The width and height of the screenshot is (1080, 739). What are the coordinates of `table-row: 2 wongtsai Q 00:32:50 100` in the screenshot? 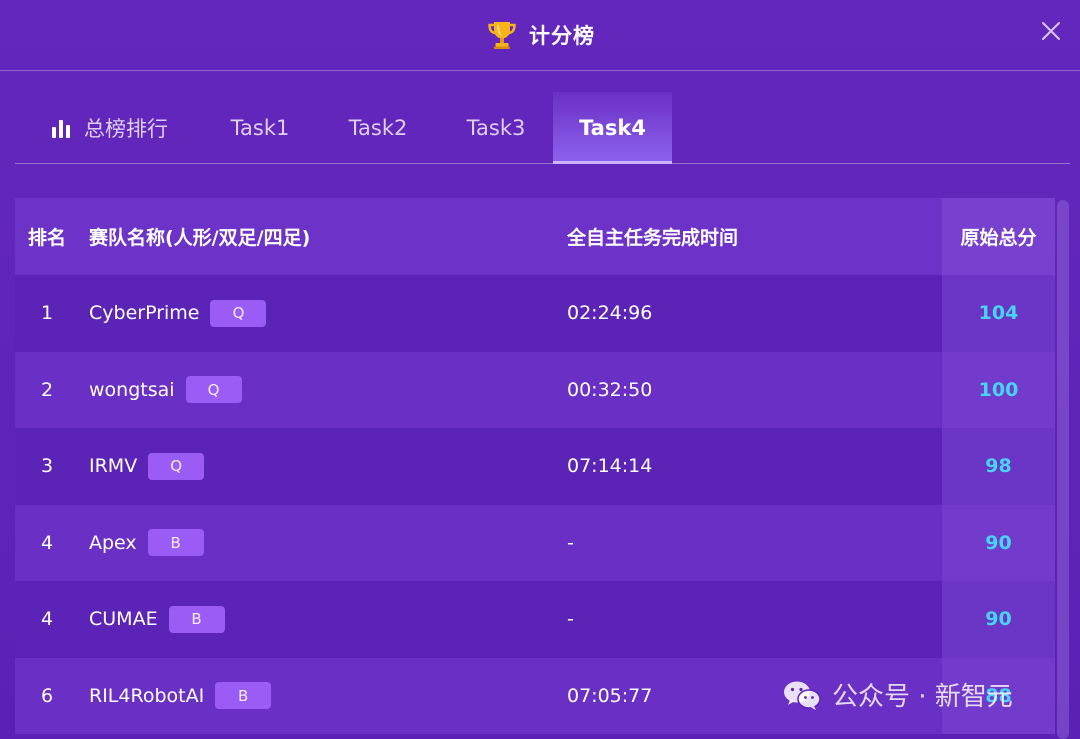 It's located at (535, 389).